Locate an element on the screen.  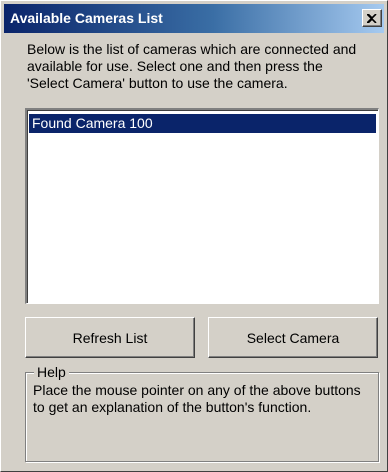
refresh-list-button: Refresh List is located at coordinates (110, 337).